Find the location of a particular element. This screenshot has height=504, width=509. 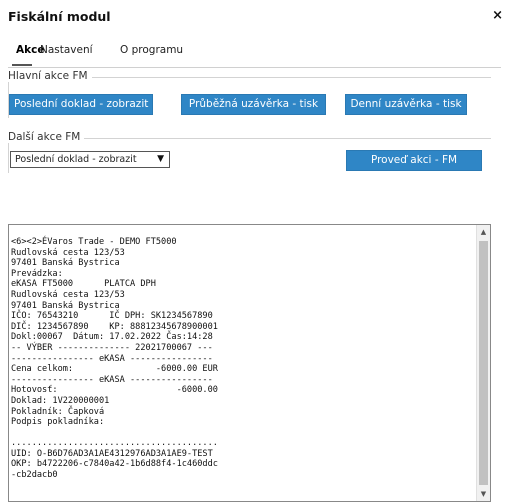

vertical-scrollbar: ▲ ▼ is located at coordinates (483, 363).